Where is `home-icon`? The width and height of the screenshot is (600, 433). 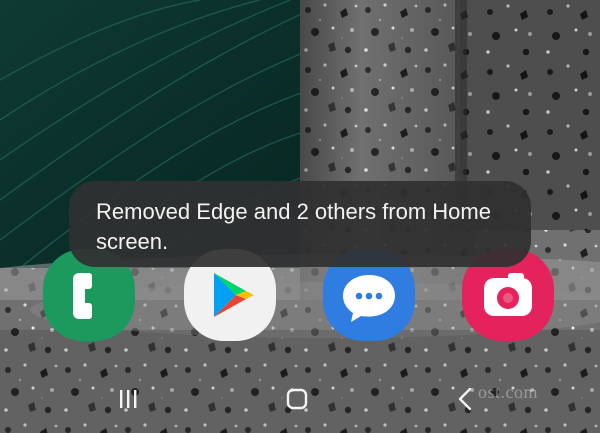 home-icon is located at coordinates (297, 399).